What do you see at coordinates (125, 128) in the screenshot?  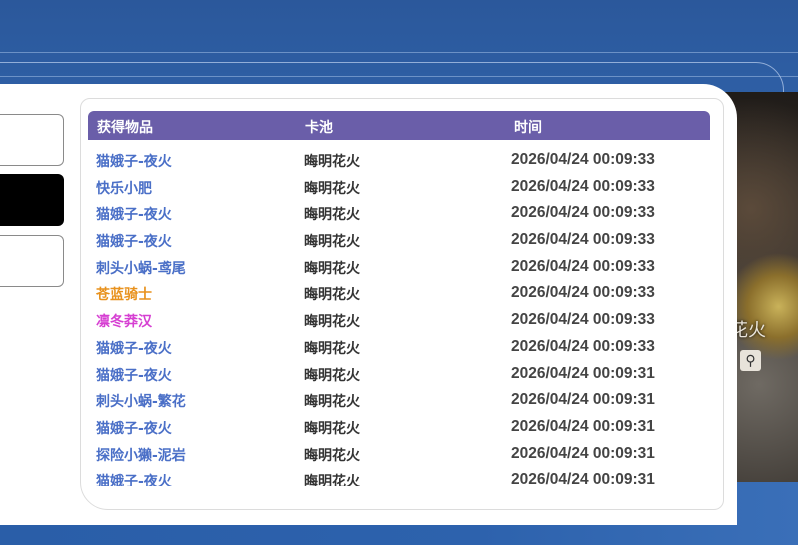 I see `column-header-item: 获得物品` at bounding box center [125, 128].